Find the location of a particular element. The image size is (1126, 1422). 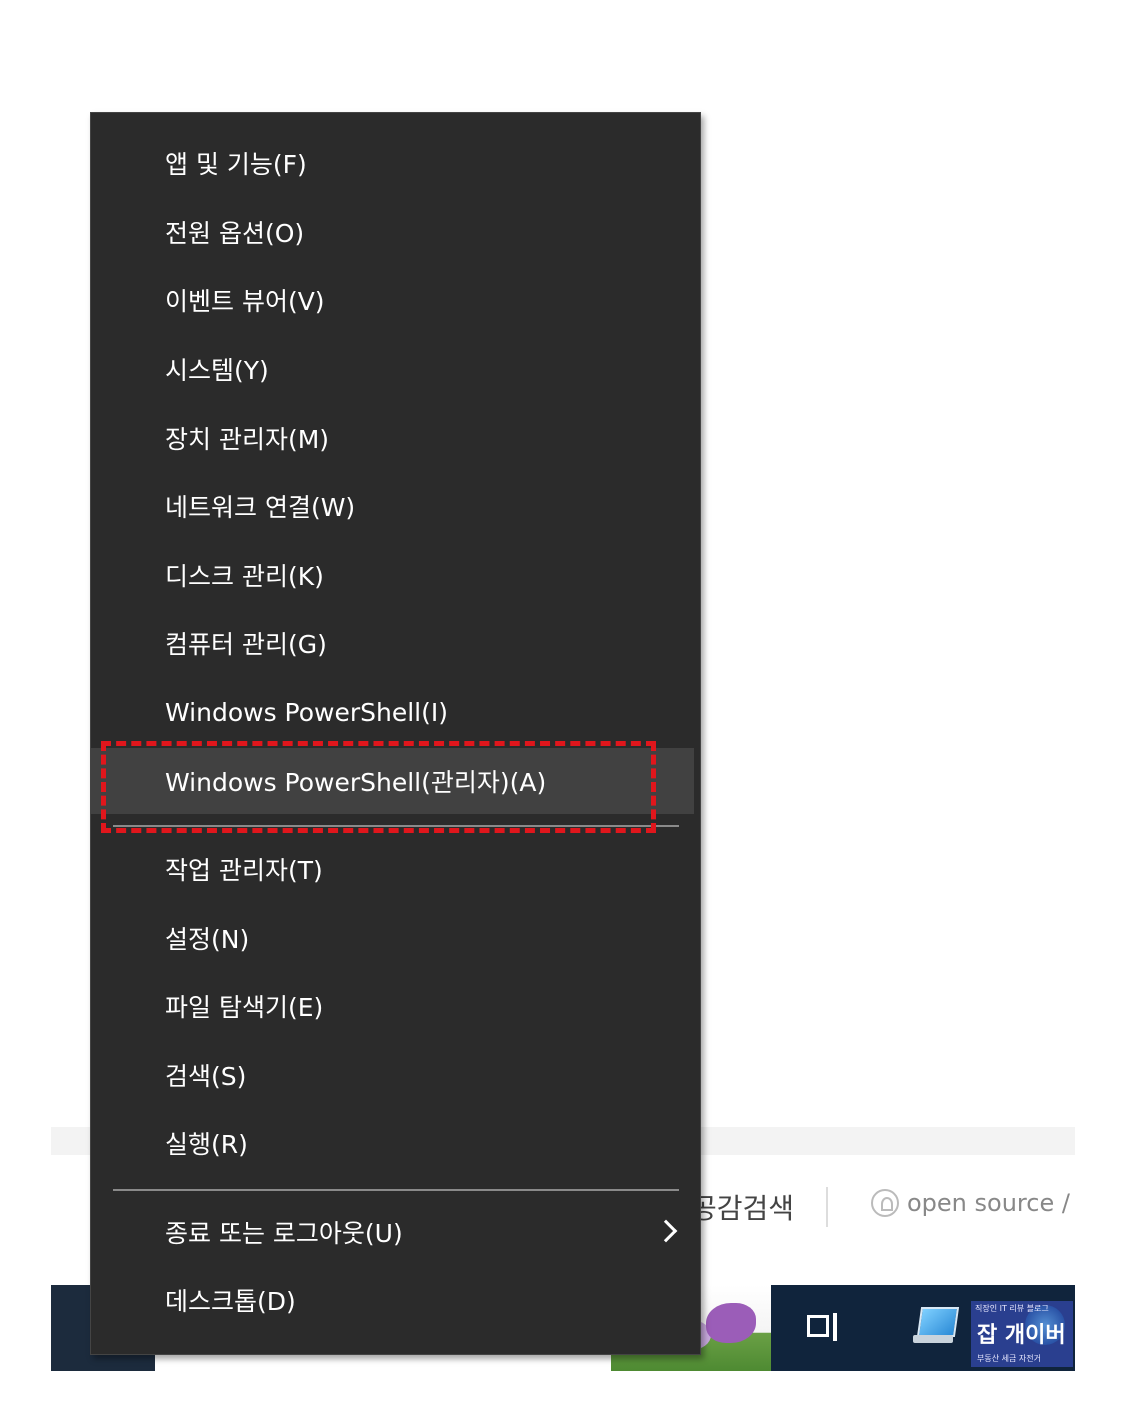

search-divider is located at coordinates (827, 1207).